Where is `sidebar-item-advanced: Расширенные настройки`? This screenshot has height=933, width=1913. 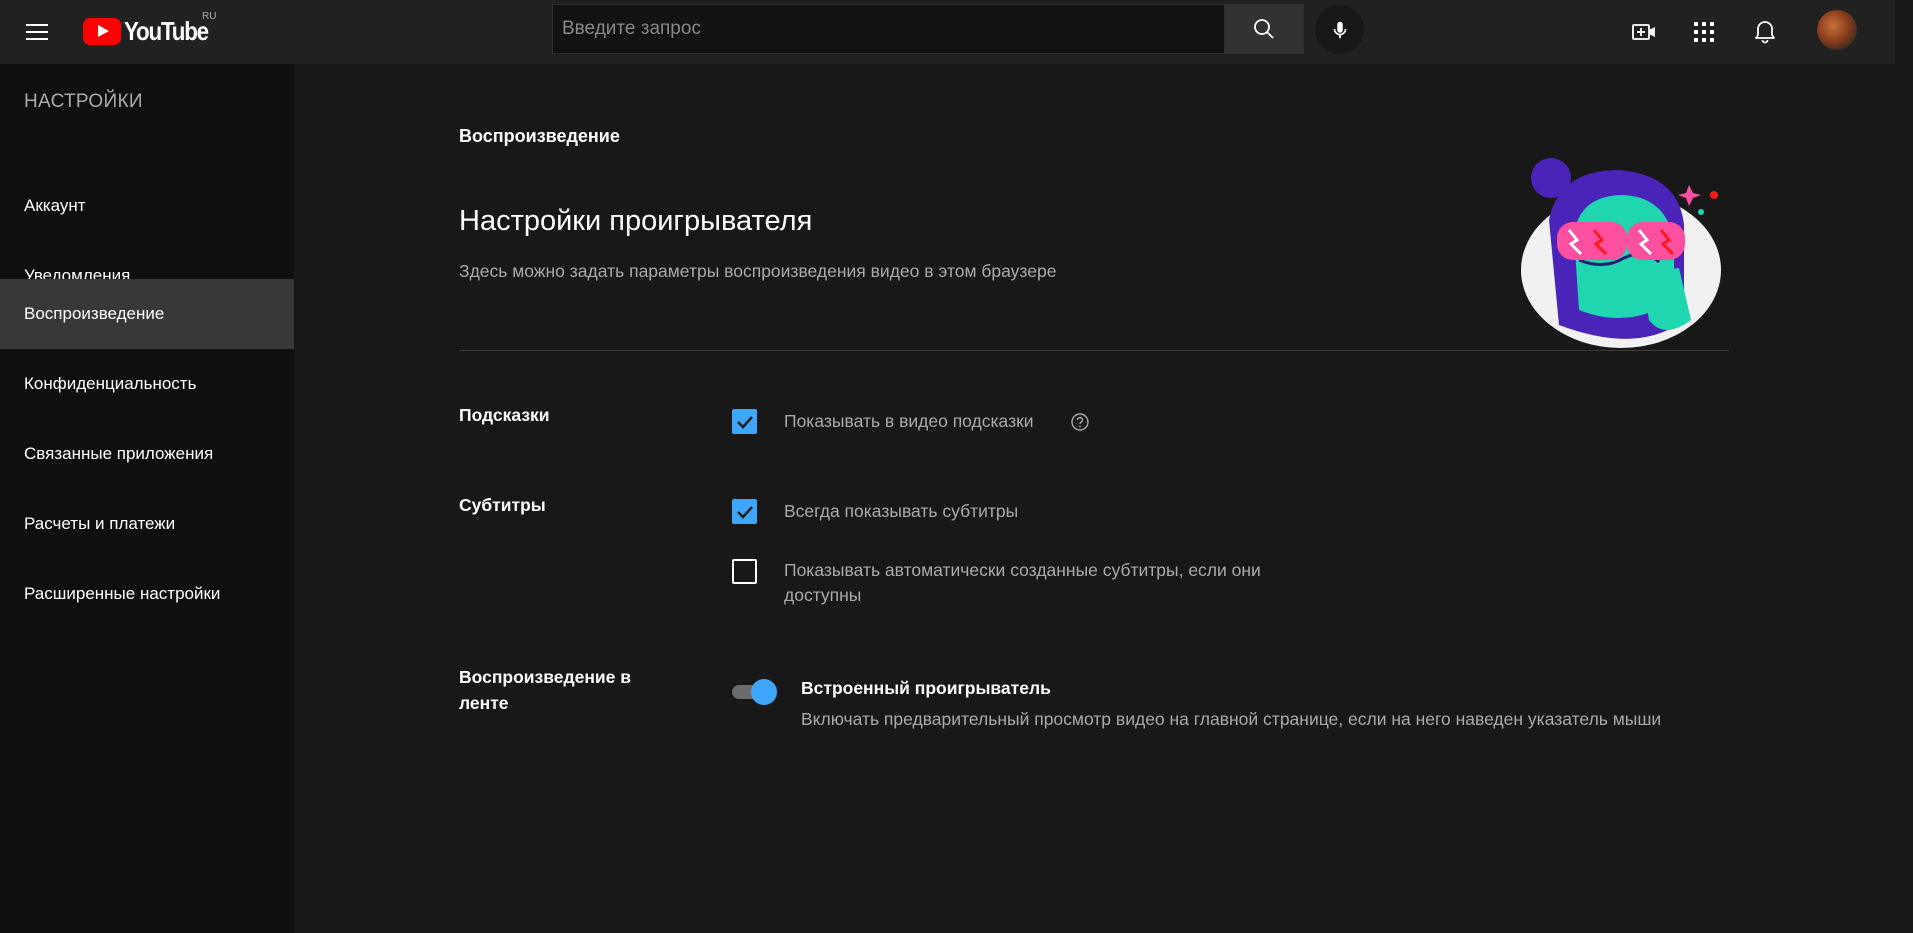 sidebar-item-advanced: Расширенные настройки is located at coordinates (147, 594).